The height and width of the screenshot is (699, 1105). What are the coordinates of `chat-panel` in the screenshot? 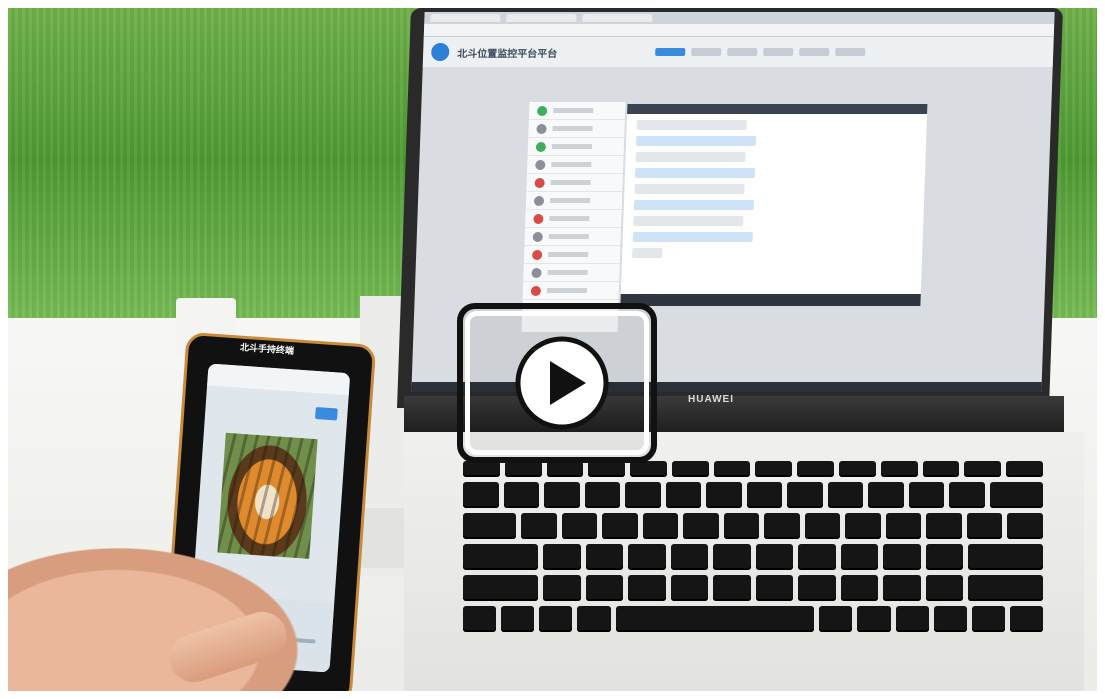 It's located at (774, 199).